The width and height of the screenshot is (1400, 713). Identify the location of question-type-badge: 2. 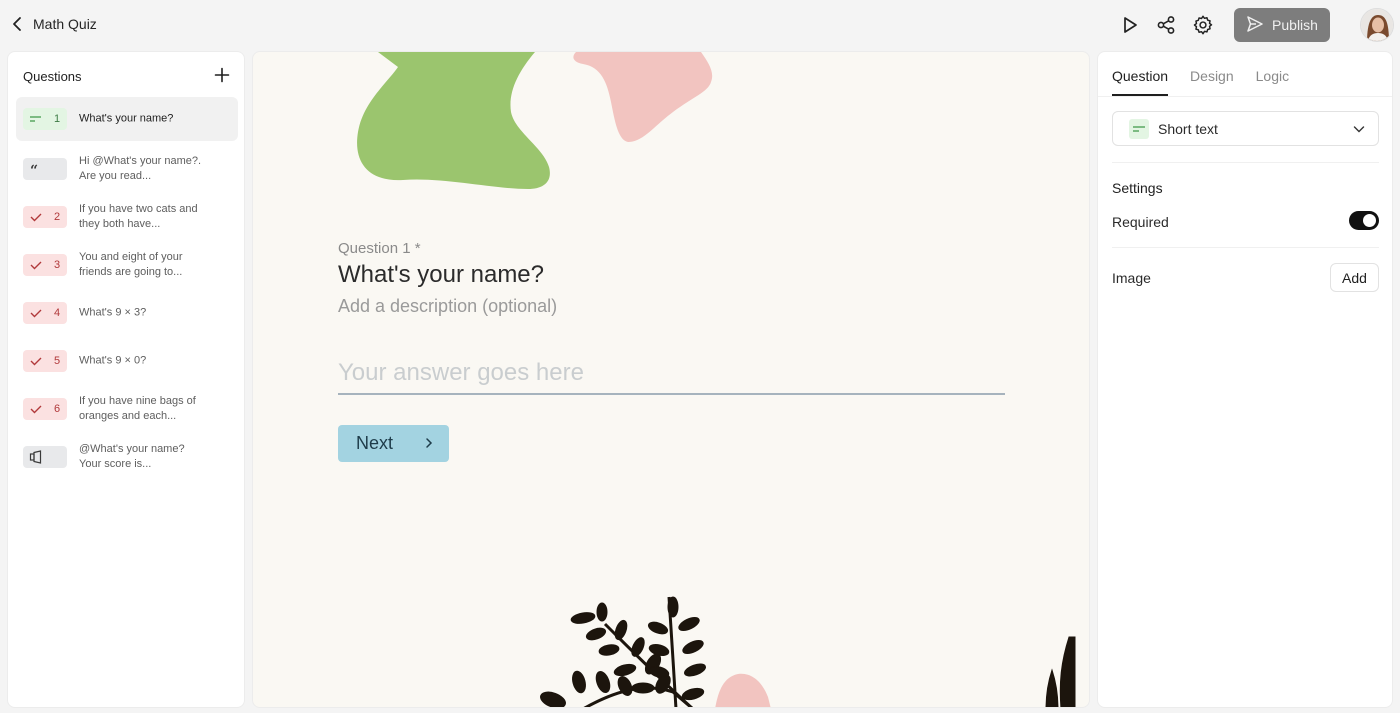
(45, 217).